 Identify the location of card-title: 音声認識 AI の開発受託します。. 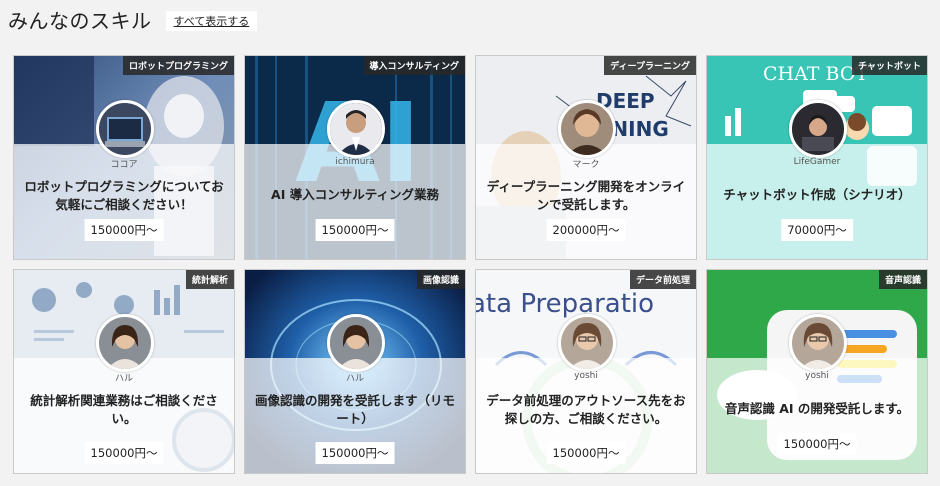
(817, 408).